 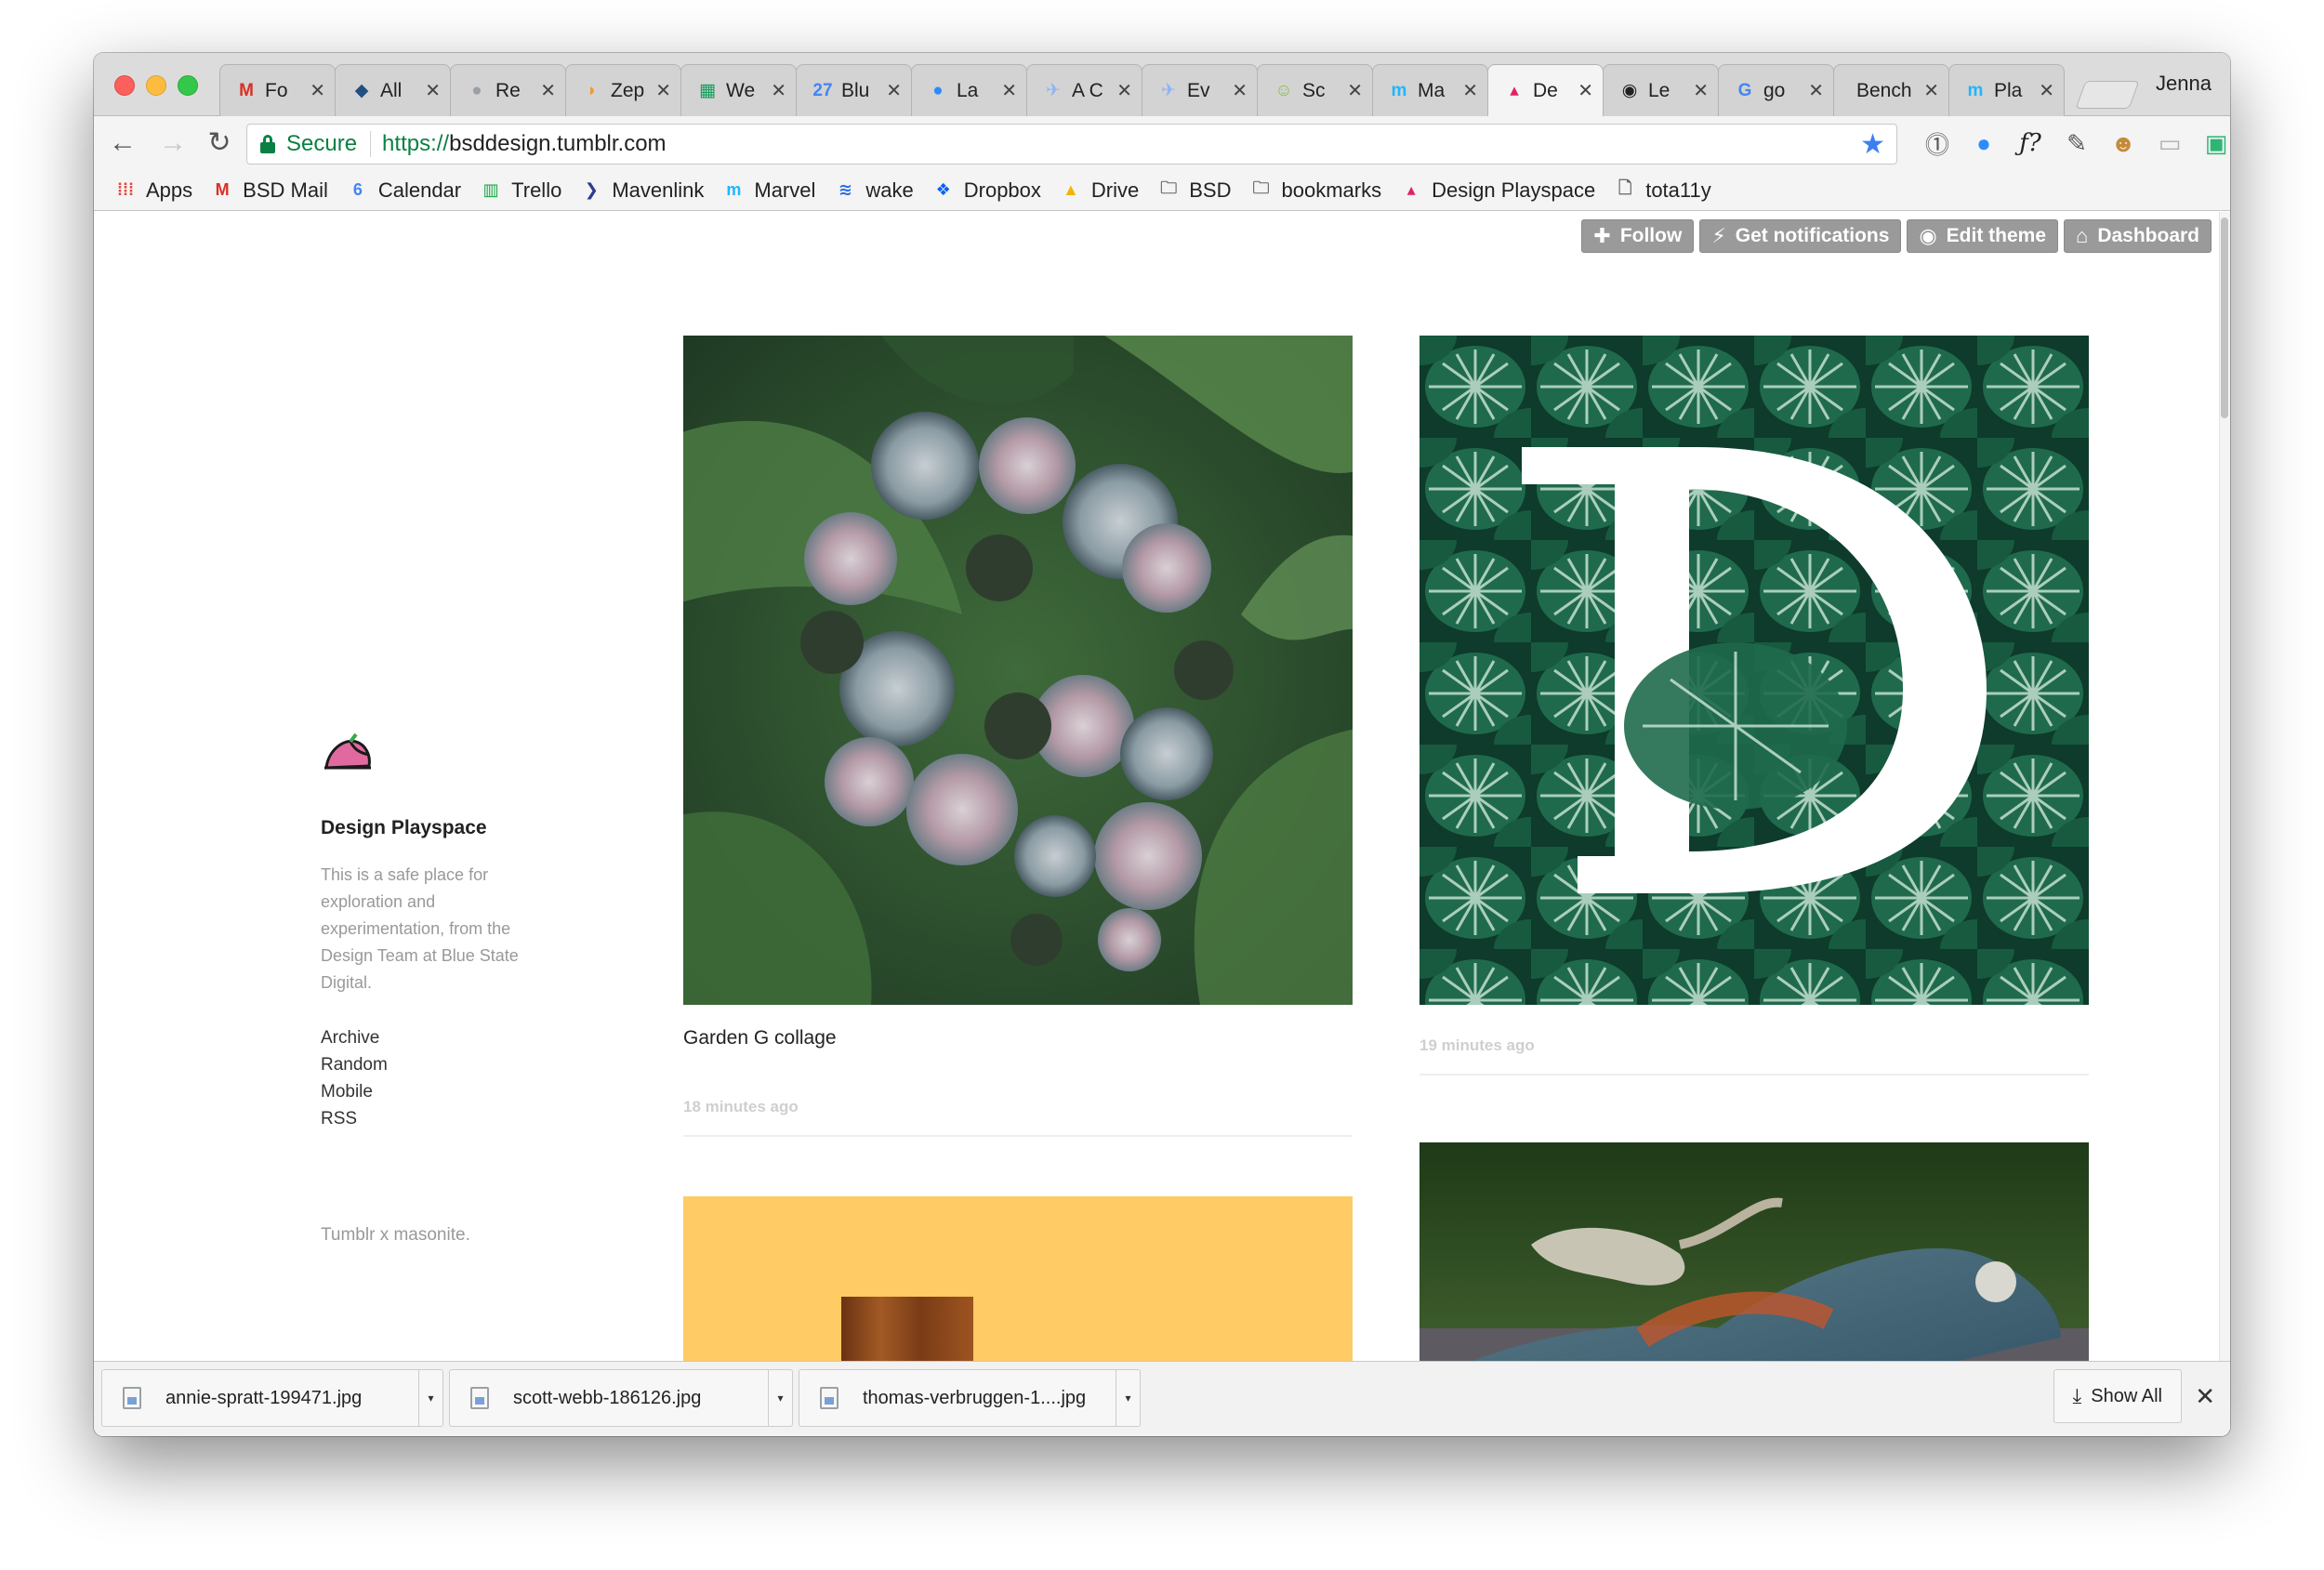 What do you see at coordinates (621, 1398) in the screenshot?
I see `download-item: scott-webb-186126.jpg ▾` at bounding box center [621, 1398].